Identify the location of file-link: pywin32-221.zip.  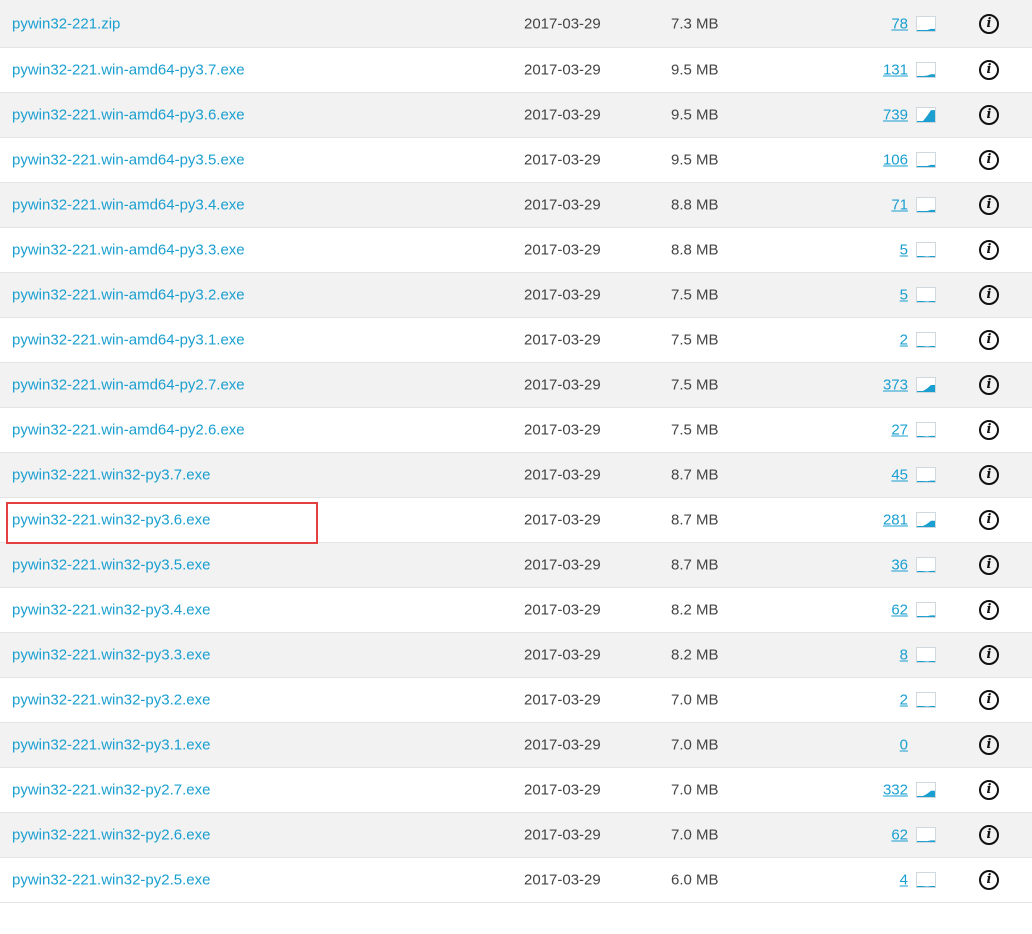
(66, 23).